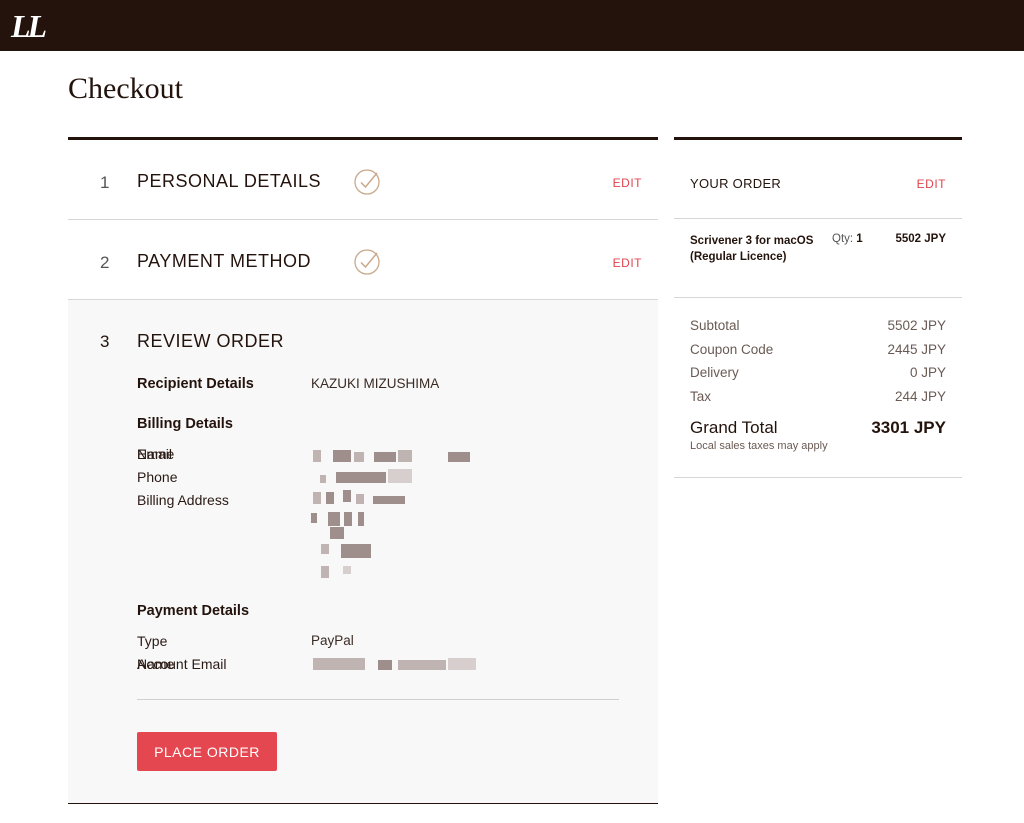 Image resolution: width=1024 pixels, height=823 pixels. What do you see at coordinates (105, 341) in the screenshot?
I see `step-number: 3` at bounding box center [105, 341].